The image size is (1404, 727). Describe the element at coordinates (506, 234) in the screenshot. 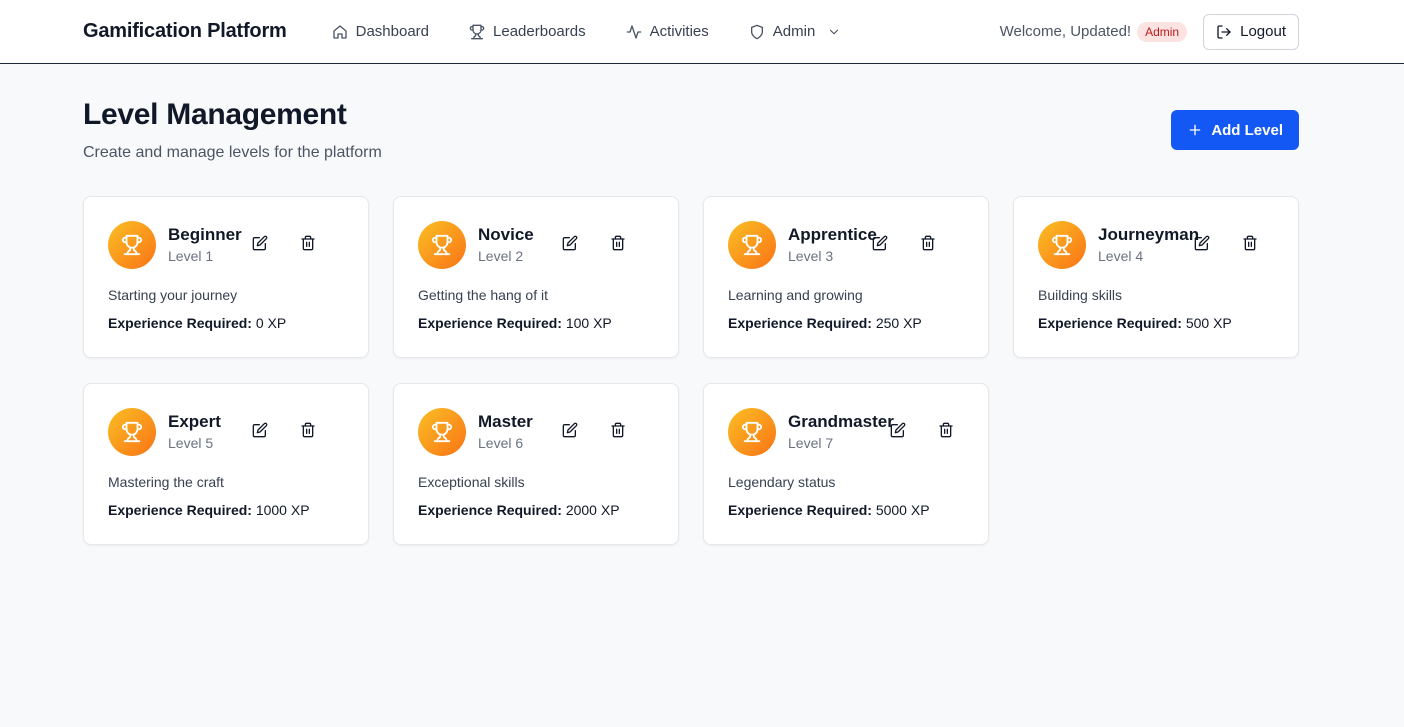

I see `level-name: Novice` at that location.